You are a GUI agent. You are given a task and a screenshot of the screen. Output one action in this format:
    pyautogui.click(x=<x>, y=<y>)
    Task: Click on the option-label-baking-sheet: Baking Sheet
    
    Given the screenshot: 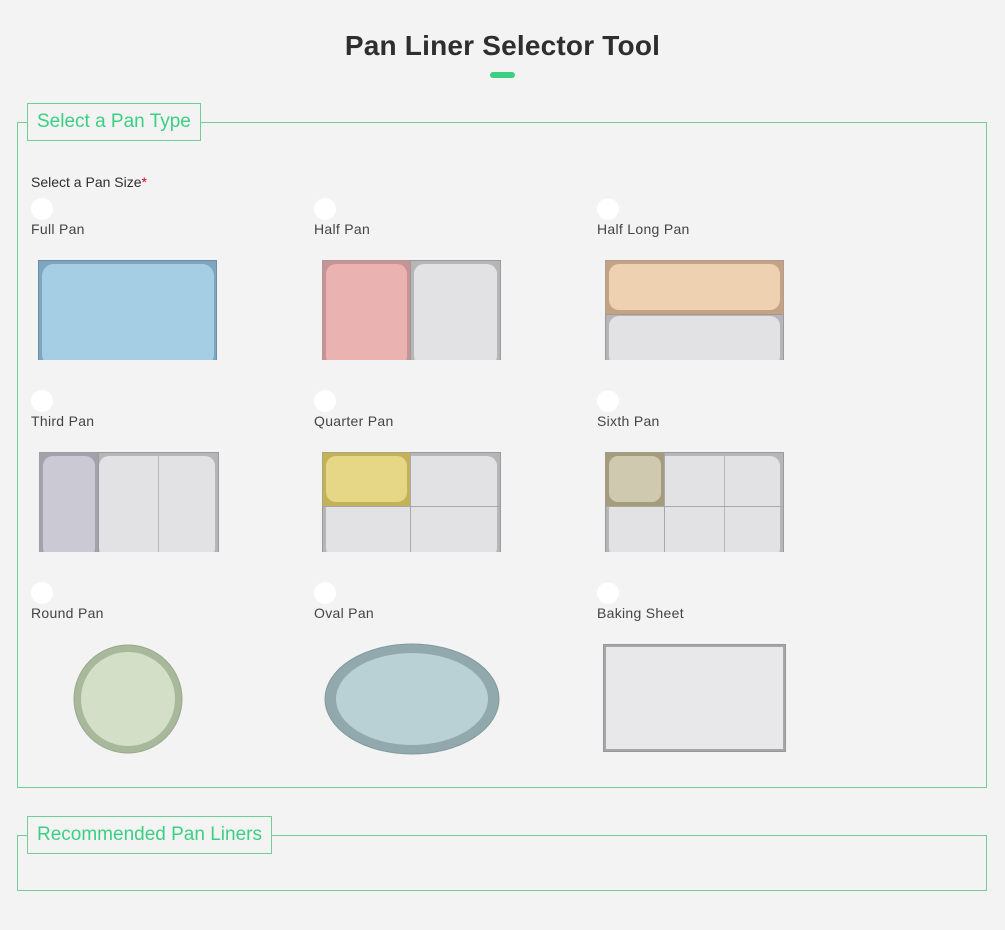 What is the action you would take?
    pyautogui.click(x=640, y=613)
    